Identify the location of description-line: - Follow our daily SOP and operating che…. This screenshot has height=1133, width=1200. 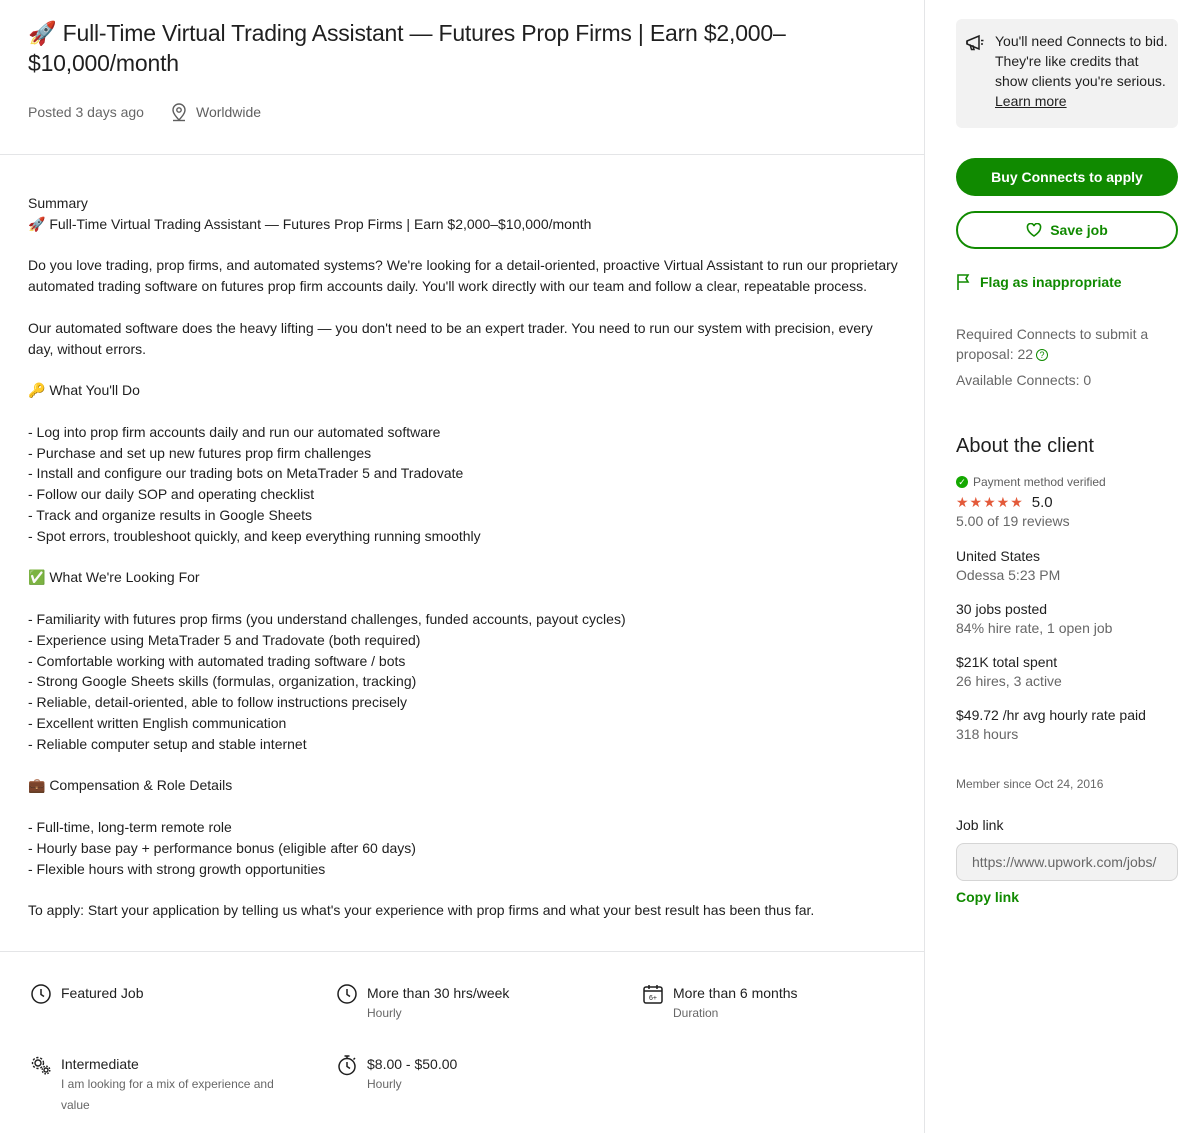
(171, 494).